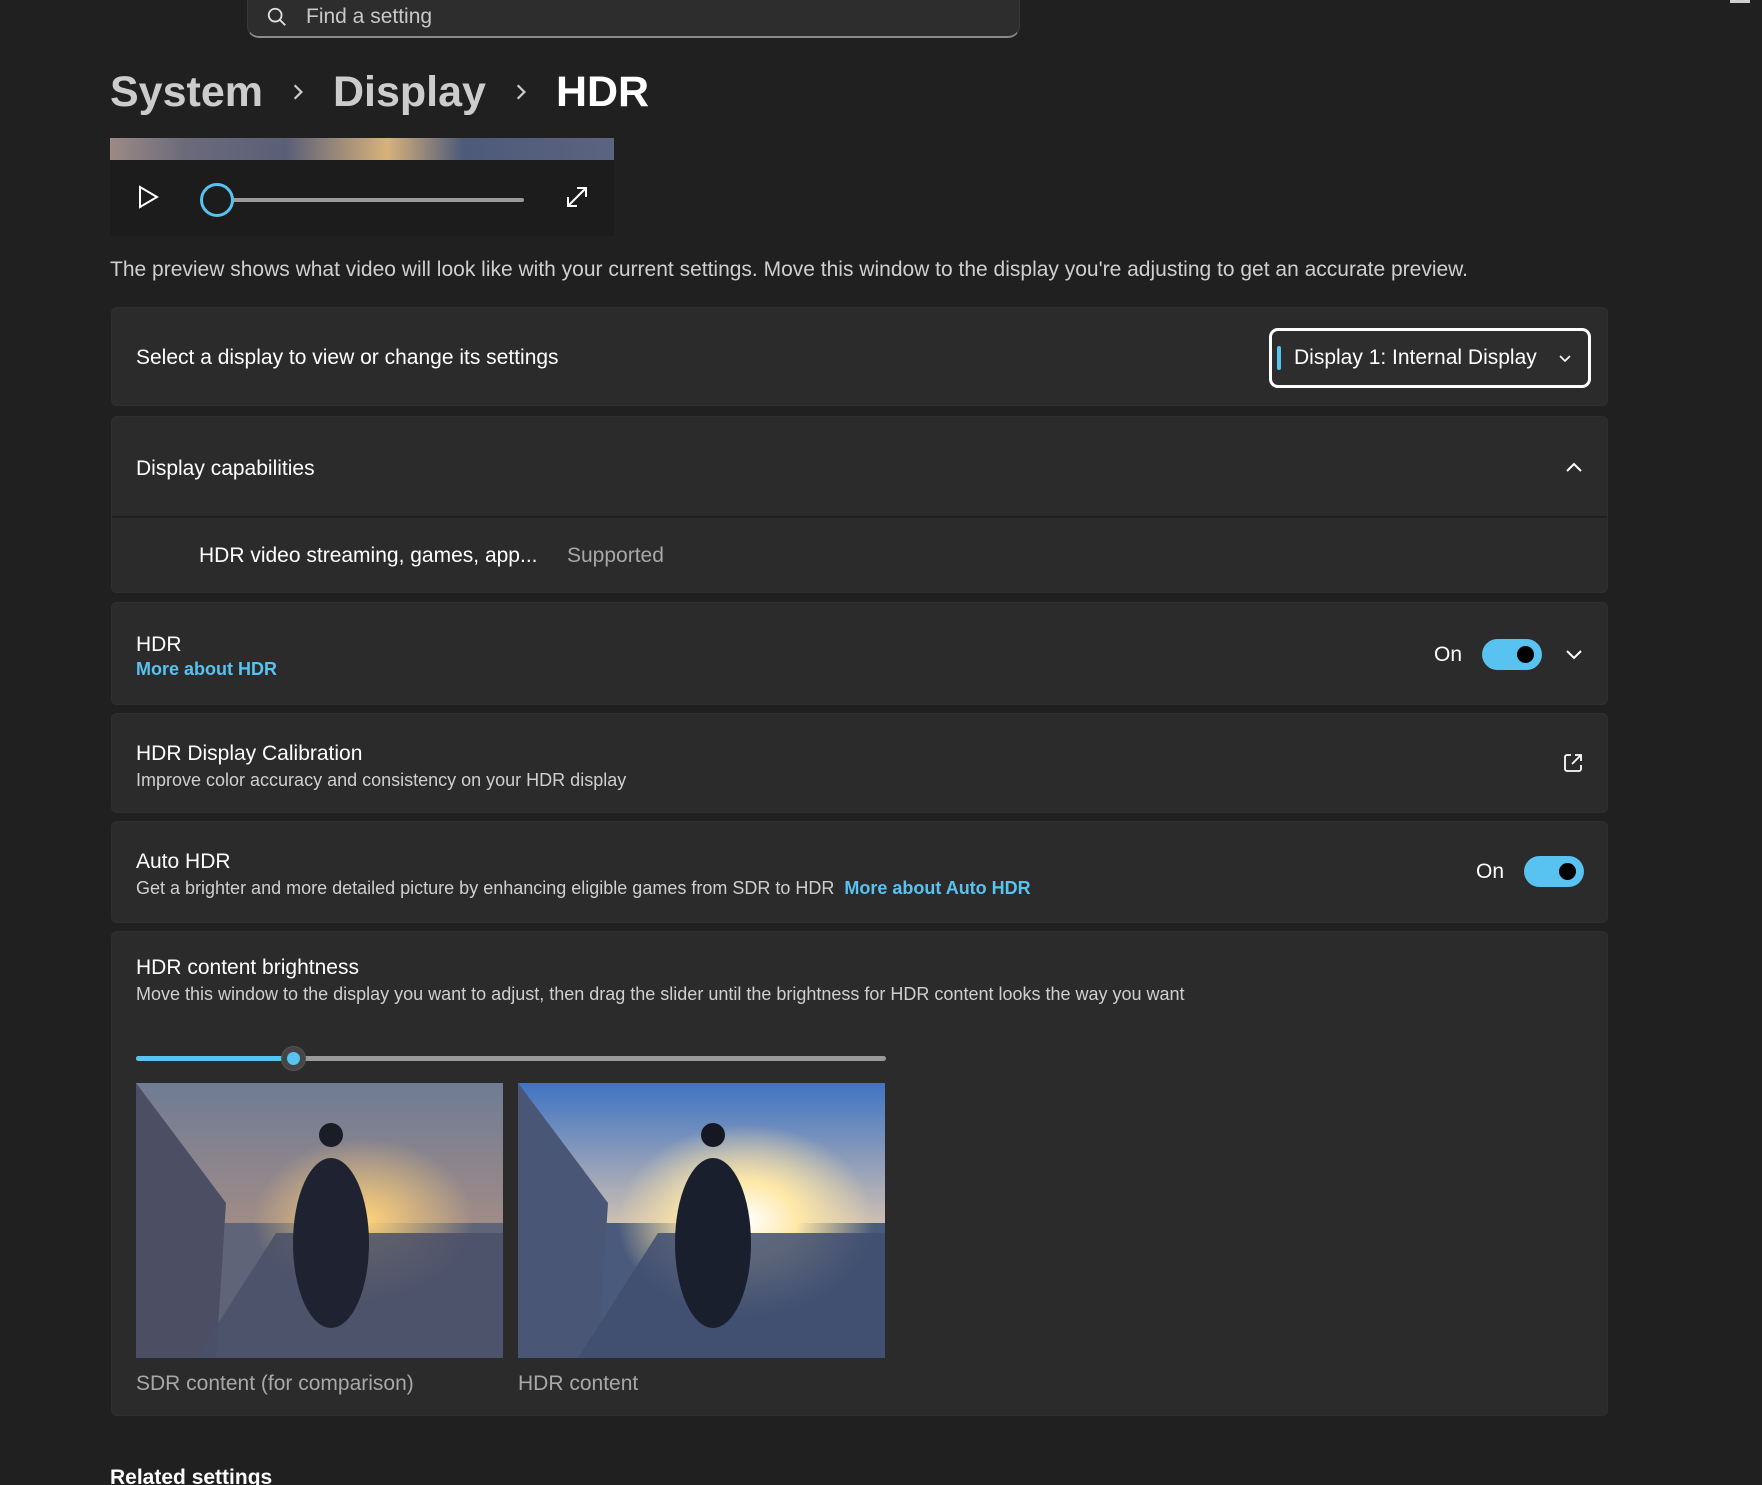 Image resolution: width=1762 pixels, height=1485 pixels. I want to click on video-controls, so click(362, 198).